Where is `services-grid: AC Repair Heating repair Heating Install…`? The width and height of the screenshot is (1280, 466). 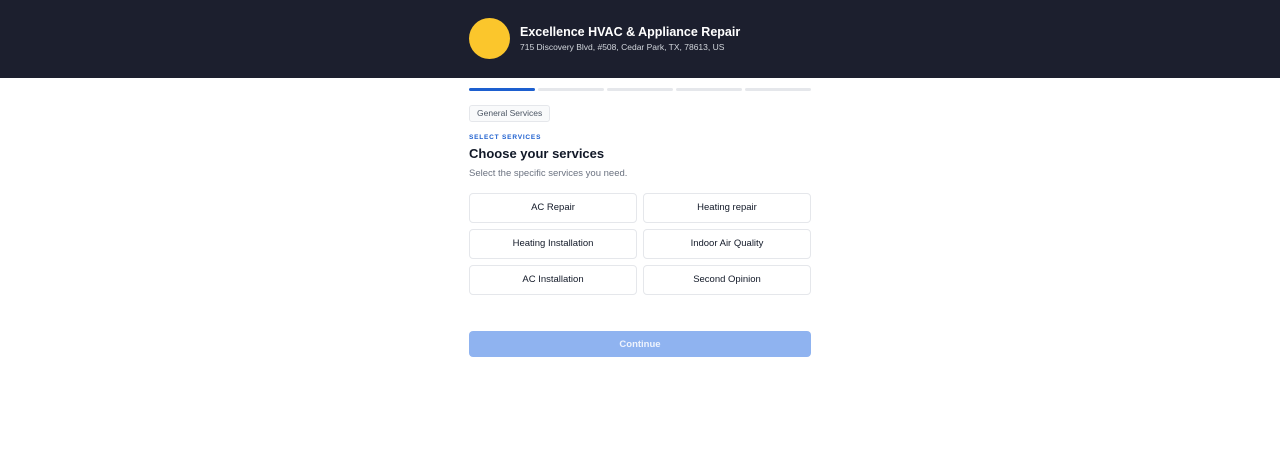
services-grid: AC Repair Heating repair Heating Install… is located at coordinates (640, 244).